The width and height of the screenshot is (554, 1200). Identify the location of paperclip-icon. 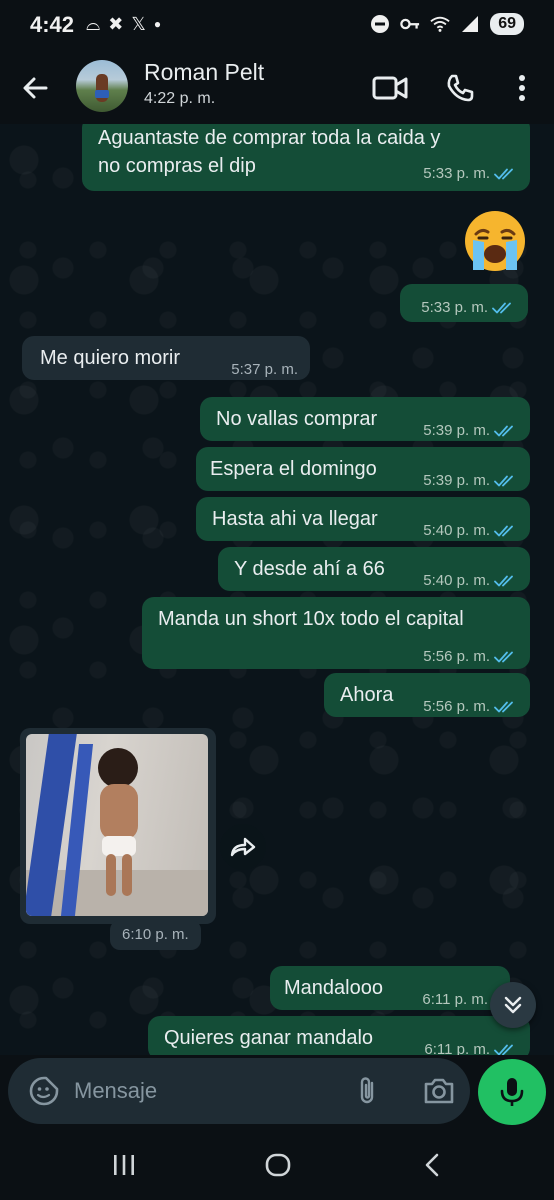
(367, 1090).